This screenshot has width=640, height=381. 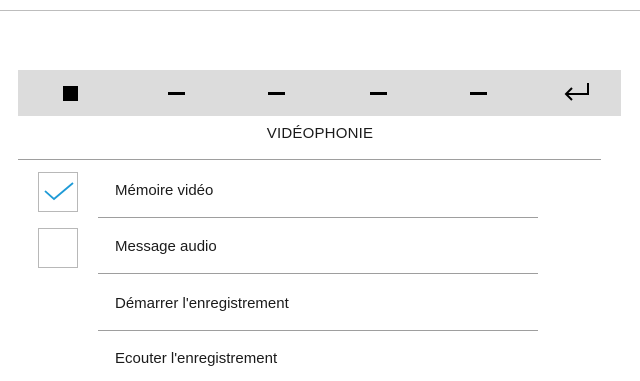 What do you see at coordinates (309, 159) in the screenshot?
I see `title-divider` at bounding box center [309, 159].